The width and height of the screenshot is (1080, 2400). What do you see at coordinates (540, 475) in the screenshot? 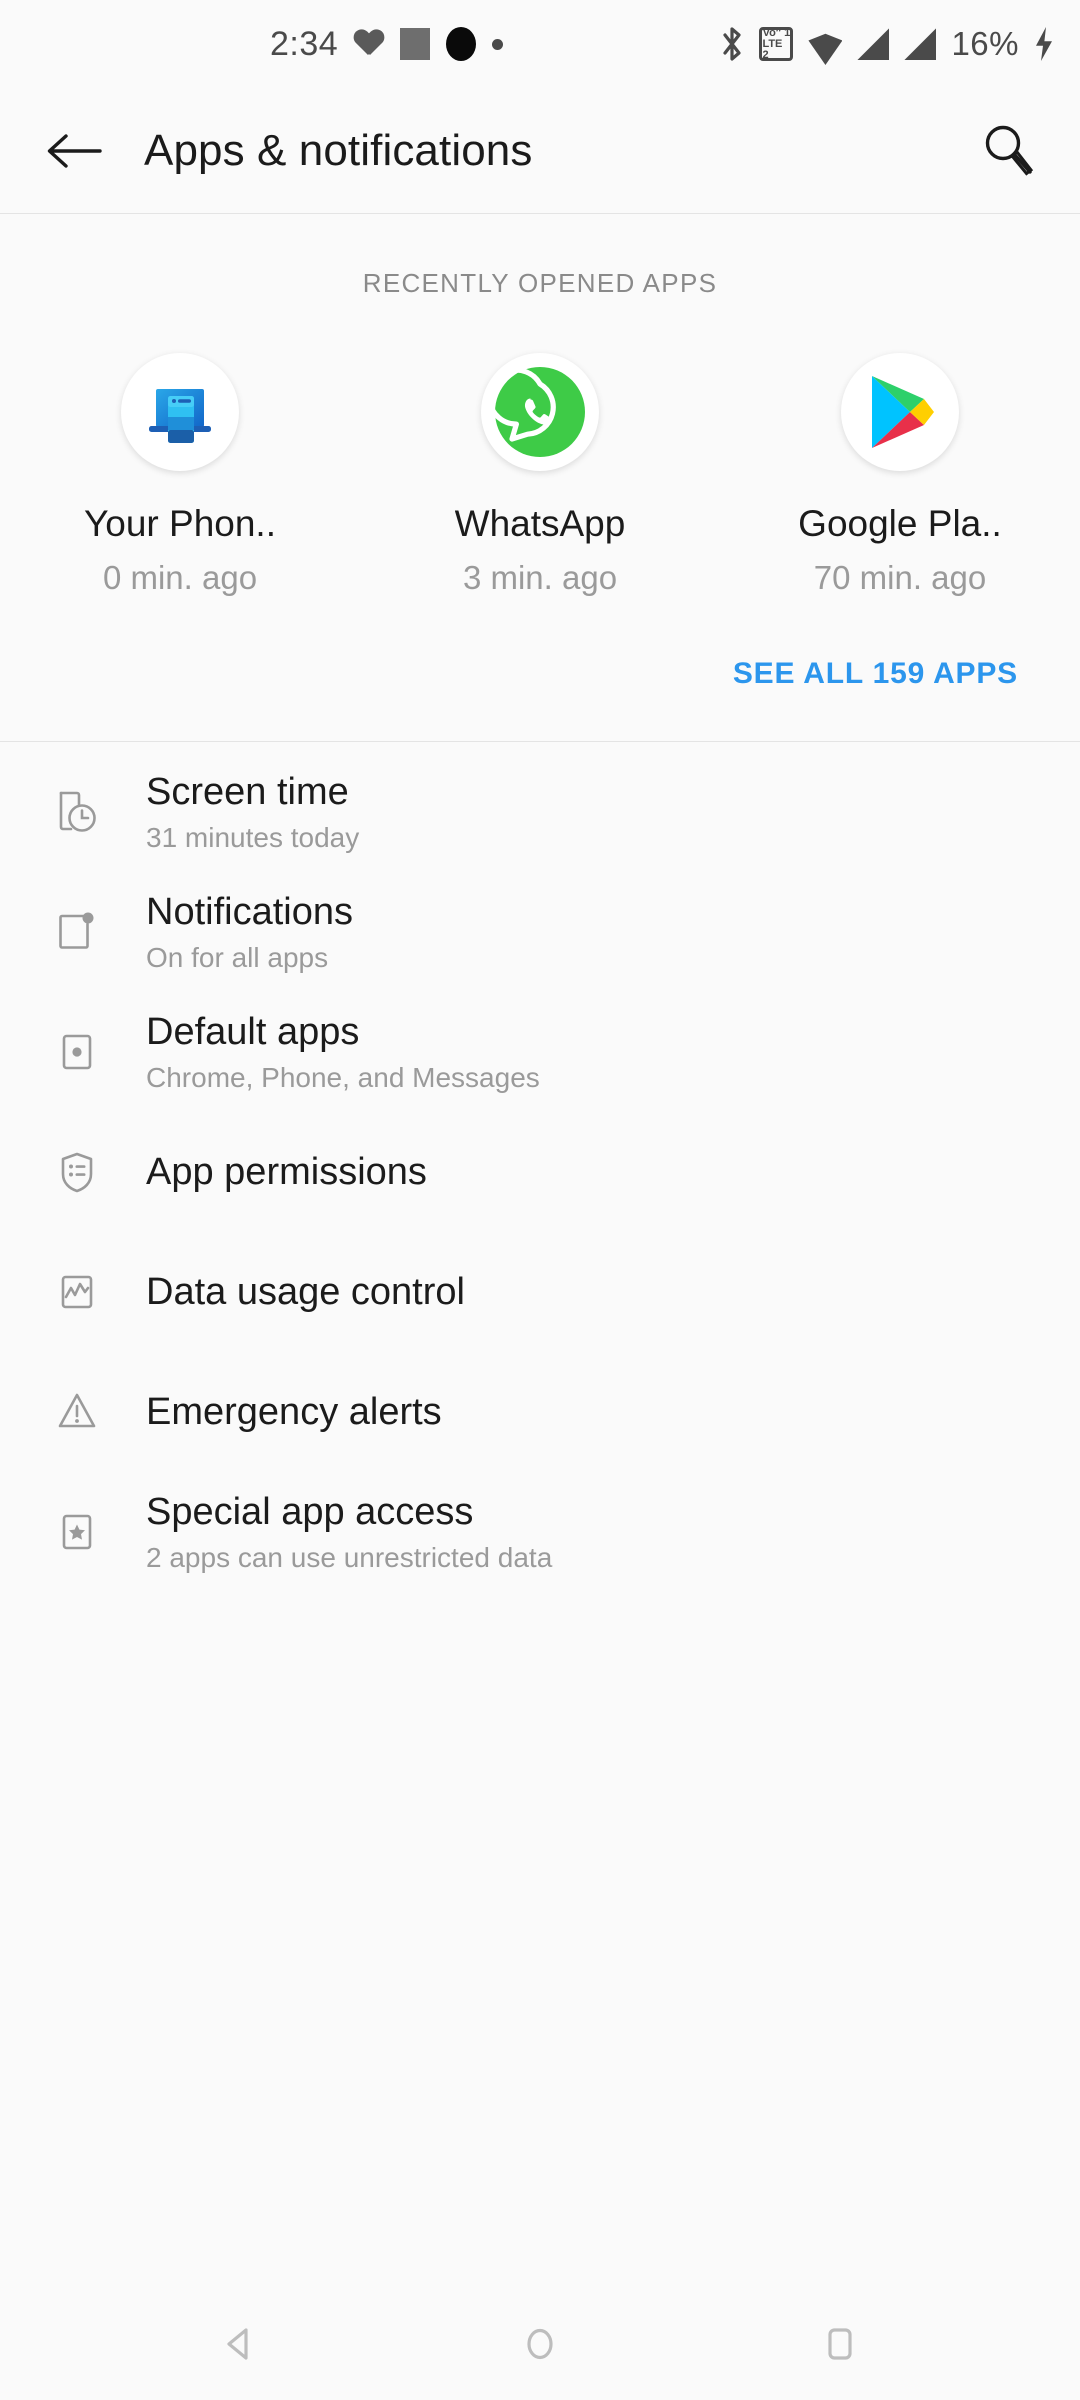
I see `recent-app-whatsapp: WhatsApp 3 min. ago` at bounding box center [540, 475].